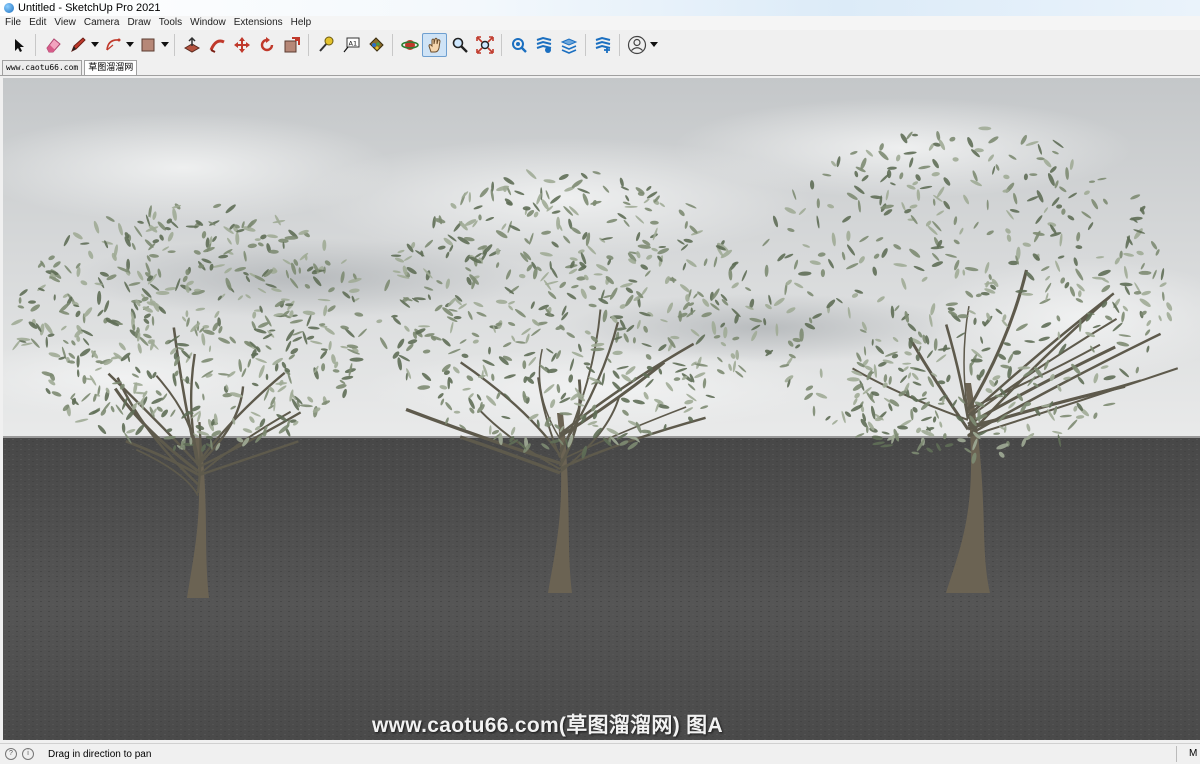 The width and height of the screenshot is (1200, 764). I want to click on status-hint: Drag in direction to pan, so click(100, 754).